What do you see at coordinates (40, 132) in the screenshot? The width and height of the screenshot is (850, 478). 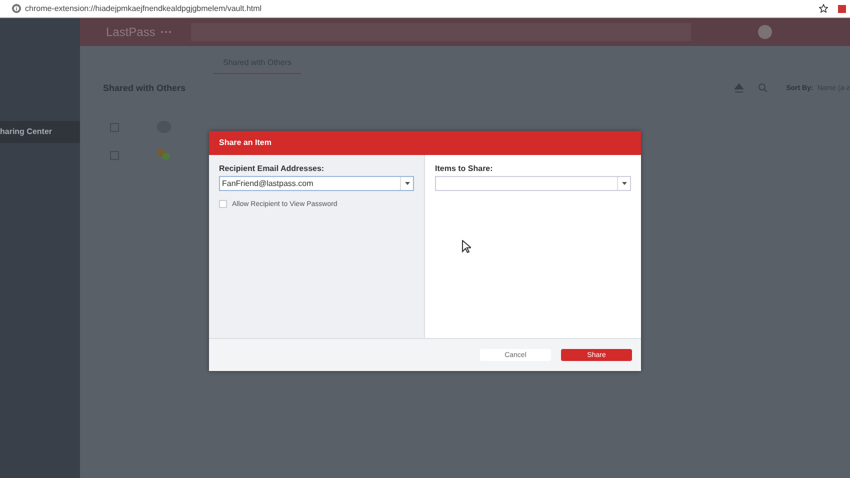 I see `sidebar-item: haring Center` at bounding box center [40, 132].